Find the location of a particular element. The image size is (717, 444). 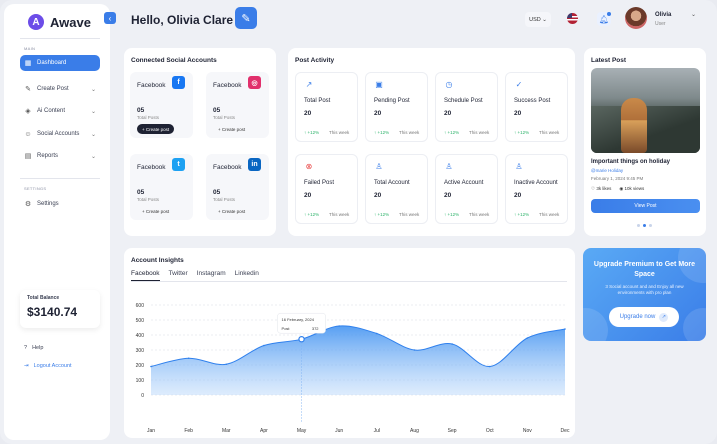

views-stat: ◉ 10k views is located at coordinates (632, 188).